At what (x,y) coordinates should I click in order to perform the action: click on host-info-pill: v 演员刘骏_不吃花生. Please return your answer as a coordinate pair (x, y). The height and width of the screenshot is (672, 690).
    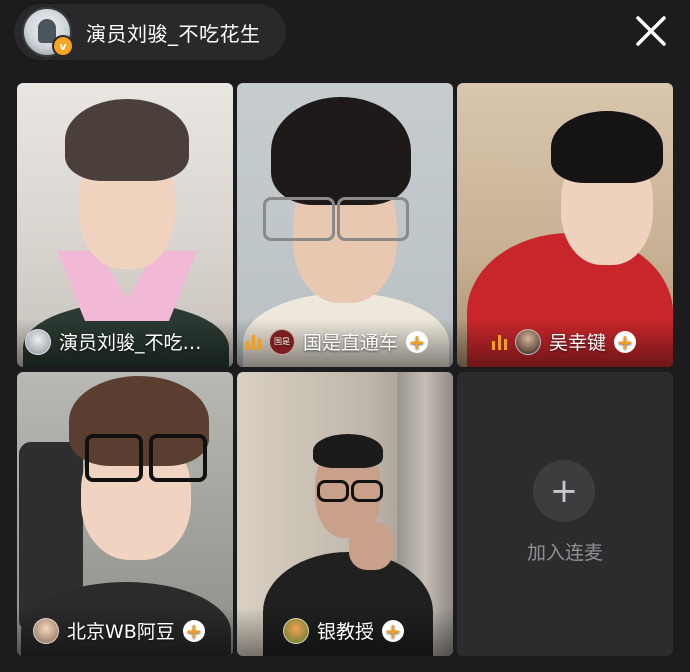
    Looking at the image, I should click on (150, 32).